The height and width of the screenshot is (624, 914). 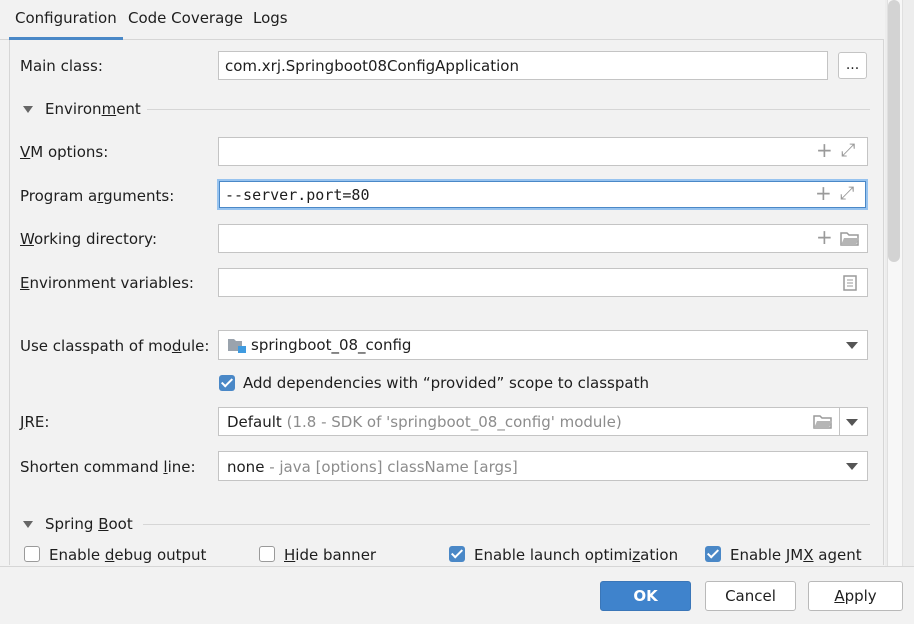 What do you see at coordinates (97, 196) in the screenshot?
I see `program-arguments-label: Program arguments:` at bounding box center [97, 196].